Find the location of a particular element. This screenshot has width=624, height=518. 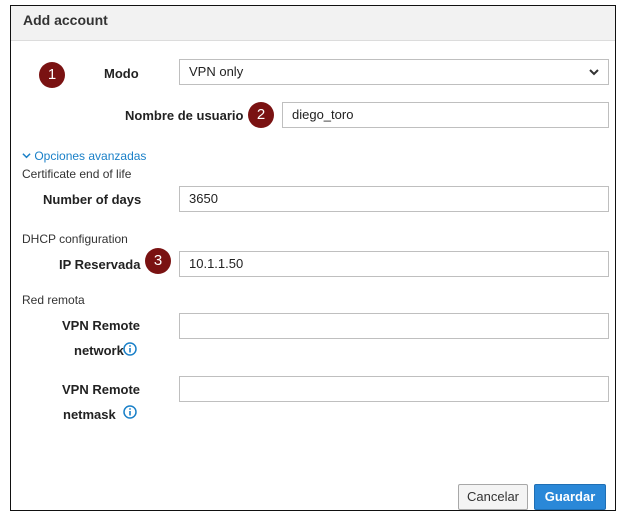

remote-netmask-label-line1: VPN Remote is located at coordinates (101, 389).